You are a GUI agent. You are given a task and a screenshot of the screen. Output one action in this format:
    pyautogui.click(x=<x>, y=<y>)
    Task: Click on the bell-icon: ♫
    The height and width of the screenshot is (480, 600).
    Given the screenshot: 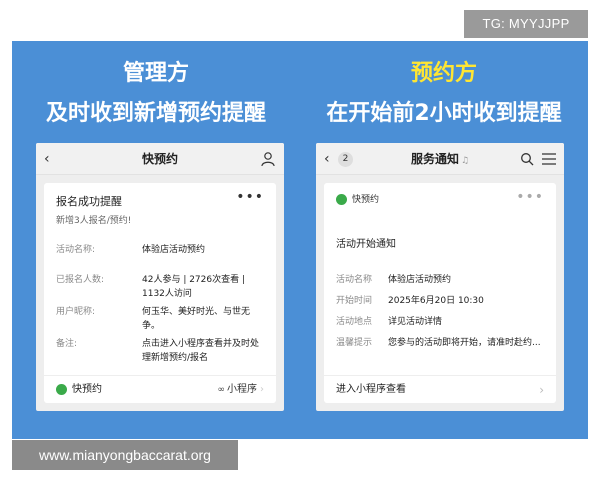 What is the action you would take?
    pyautogui.click(x=465, y=161)
    